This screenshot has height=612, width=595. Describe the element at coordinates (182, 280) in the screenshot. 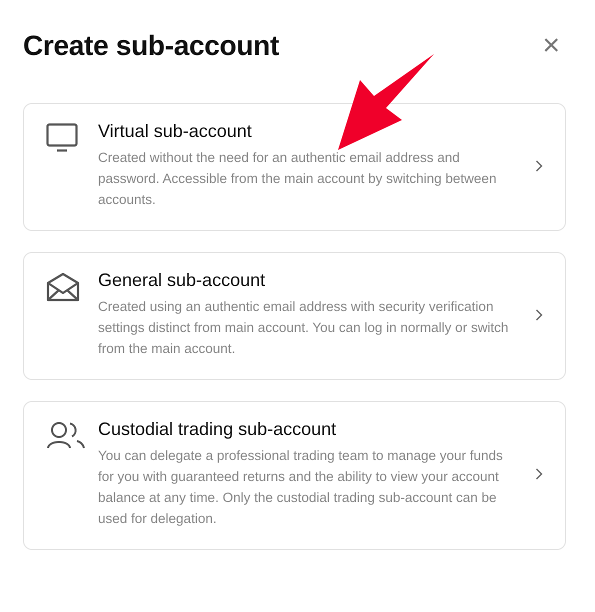

I see `option-title: General sub-account` at that location.